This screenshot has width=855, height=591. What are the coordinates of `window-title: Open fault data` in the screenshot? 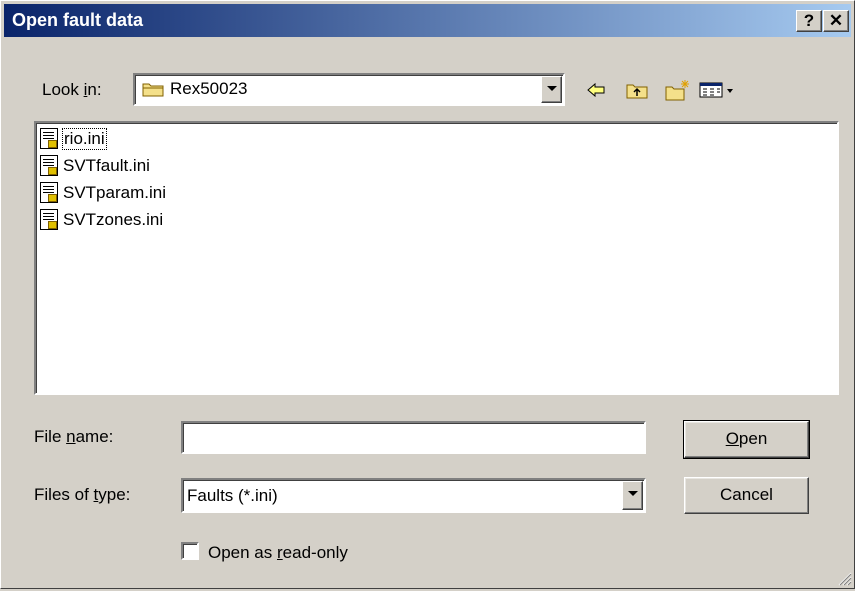 It's located at (78, 20).